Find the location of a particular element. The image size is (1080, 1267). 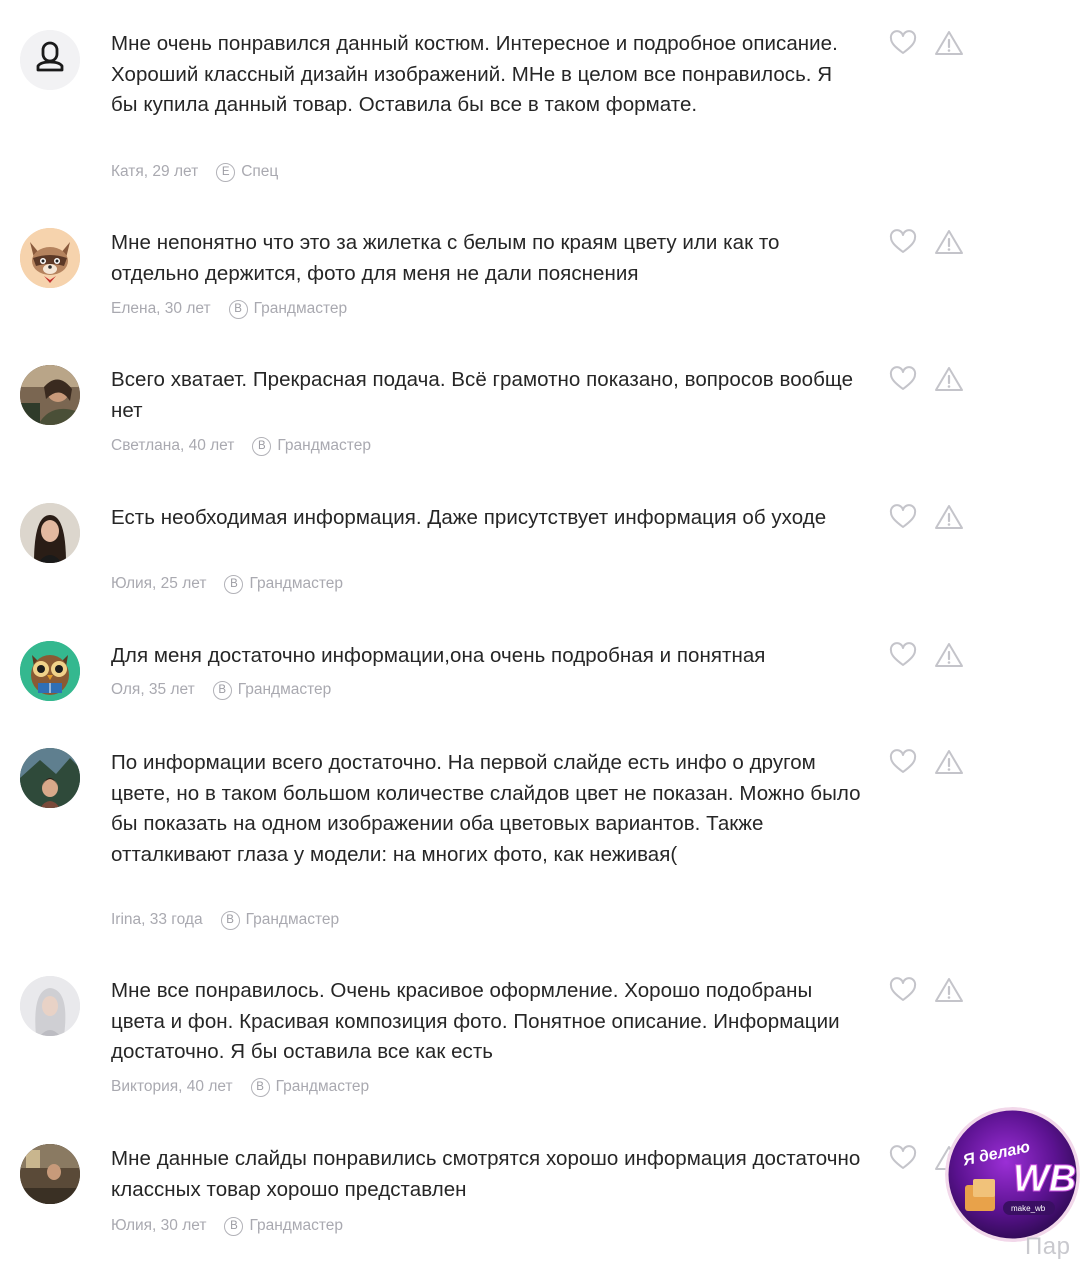

review-meta: Виктория, 40 лет B Грандмастер is located at coordinates (240, 1087).